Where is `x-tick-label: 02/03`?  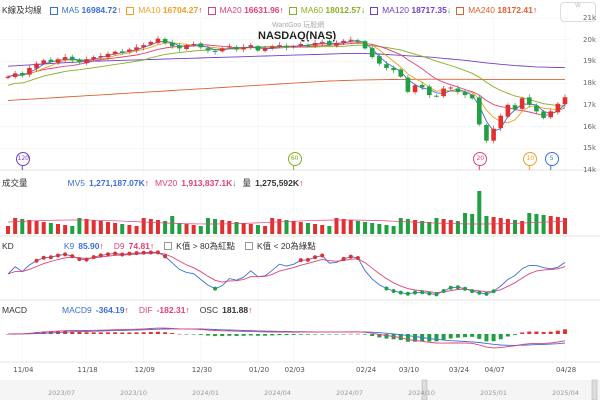 x-tick-label: 02/03 is located at coordinates (294, 370).